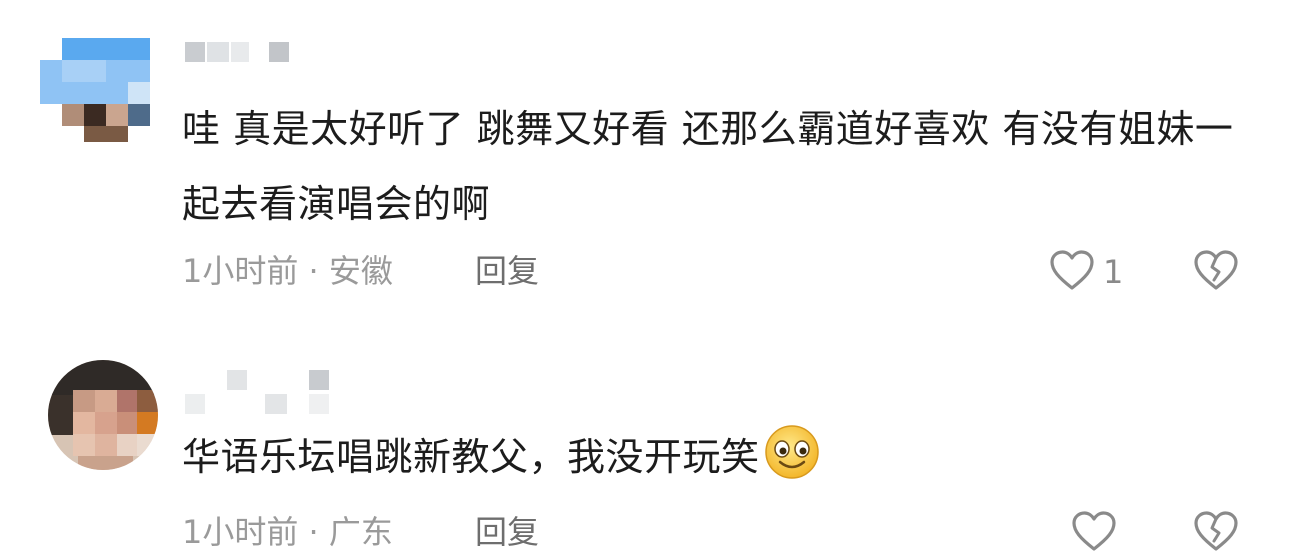  Describe the element at coordinates (1113, 272) in the screenshot. I see `like-count: 1` at that location.